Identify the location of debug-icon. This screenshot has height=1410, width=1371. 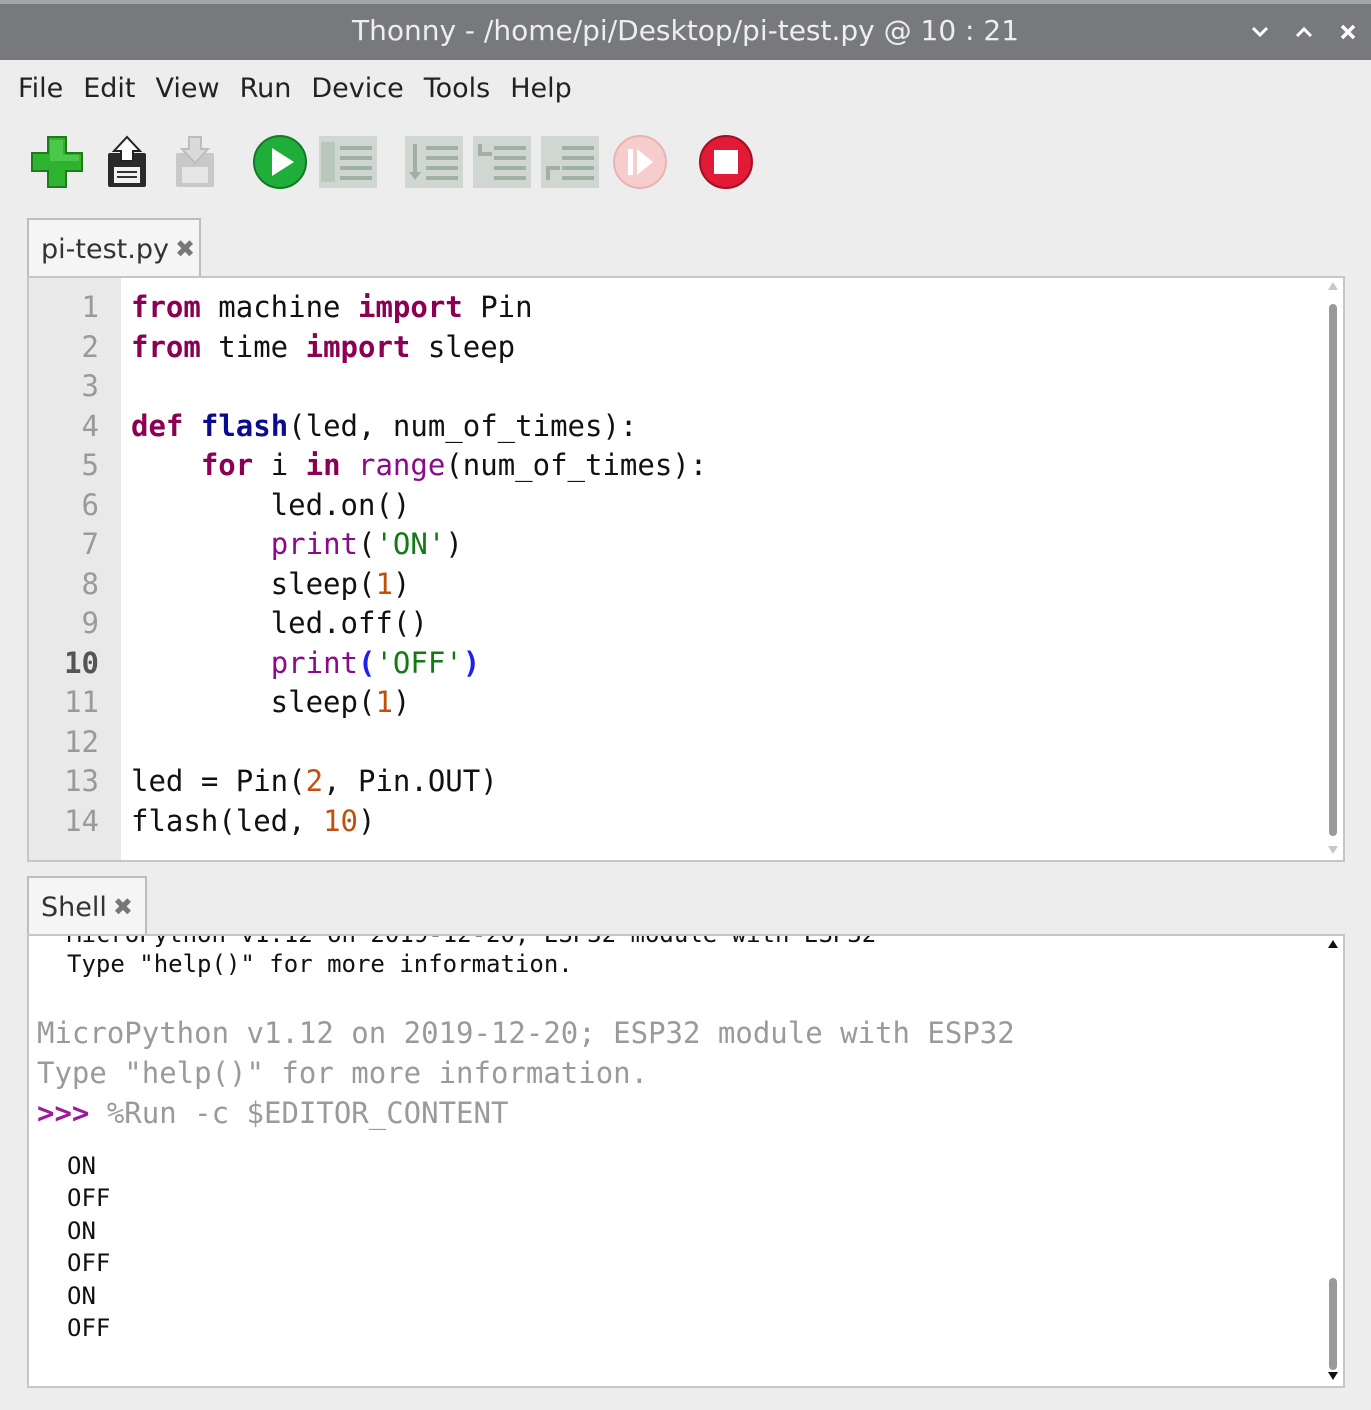
(348, 162).